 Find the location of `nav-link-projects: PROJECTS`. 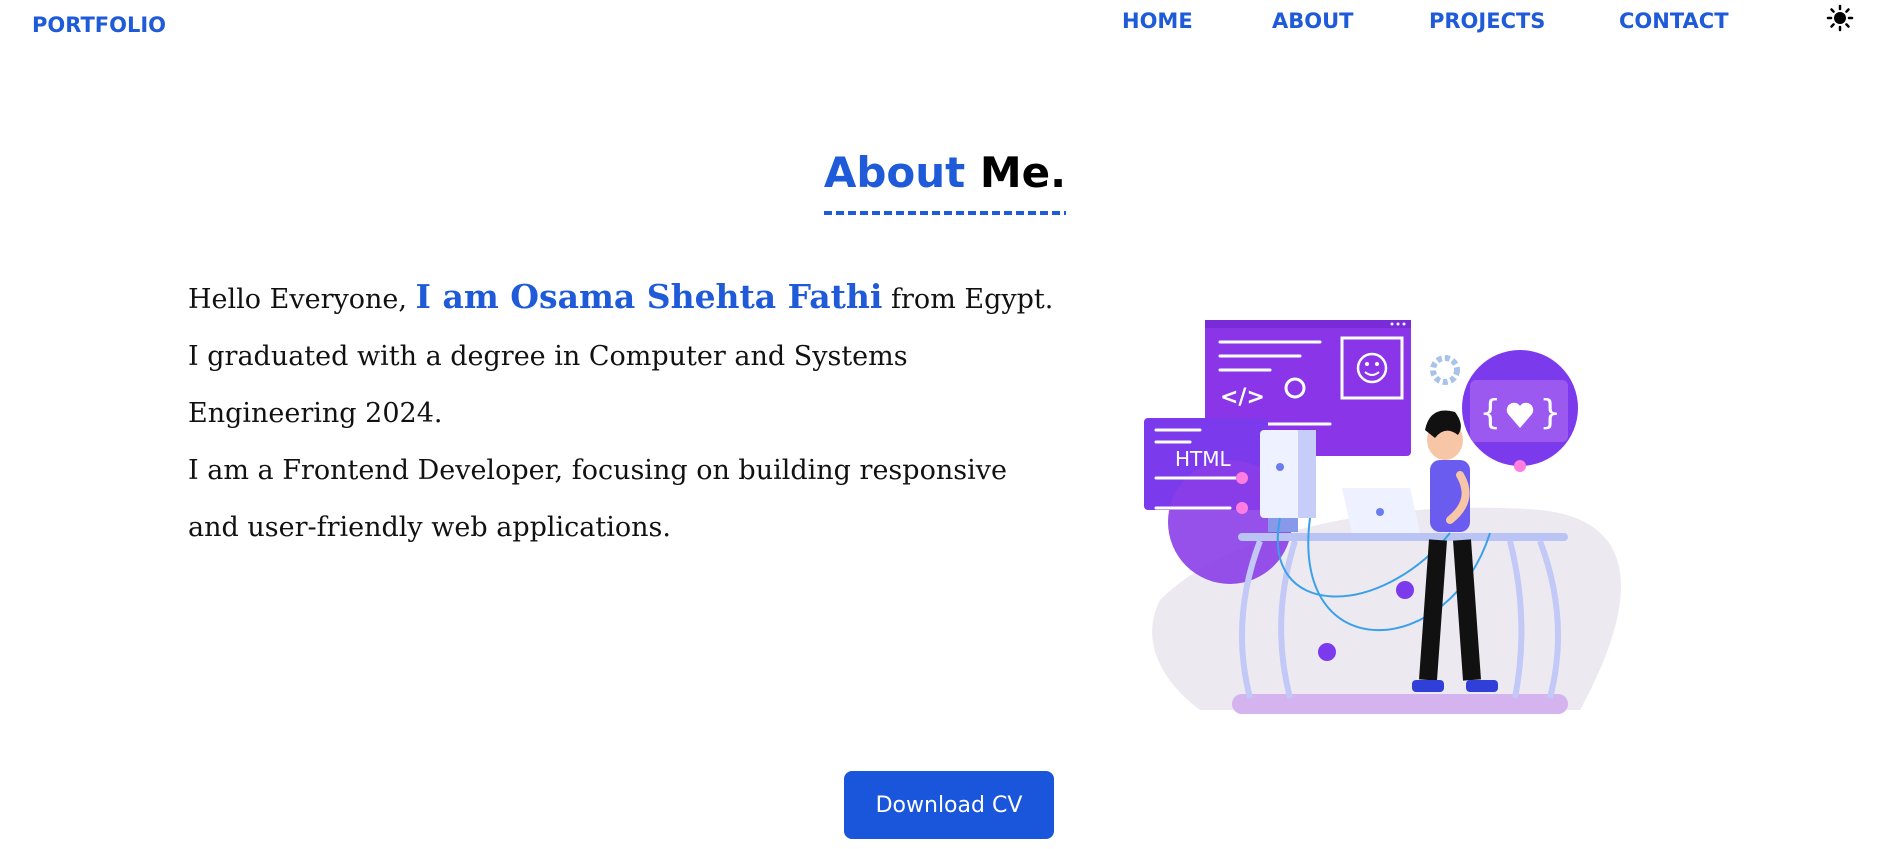

nav-link-projects: PROJECTS is located at coordinates (1487, 21).